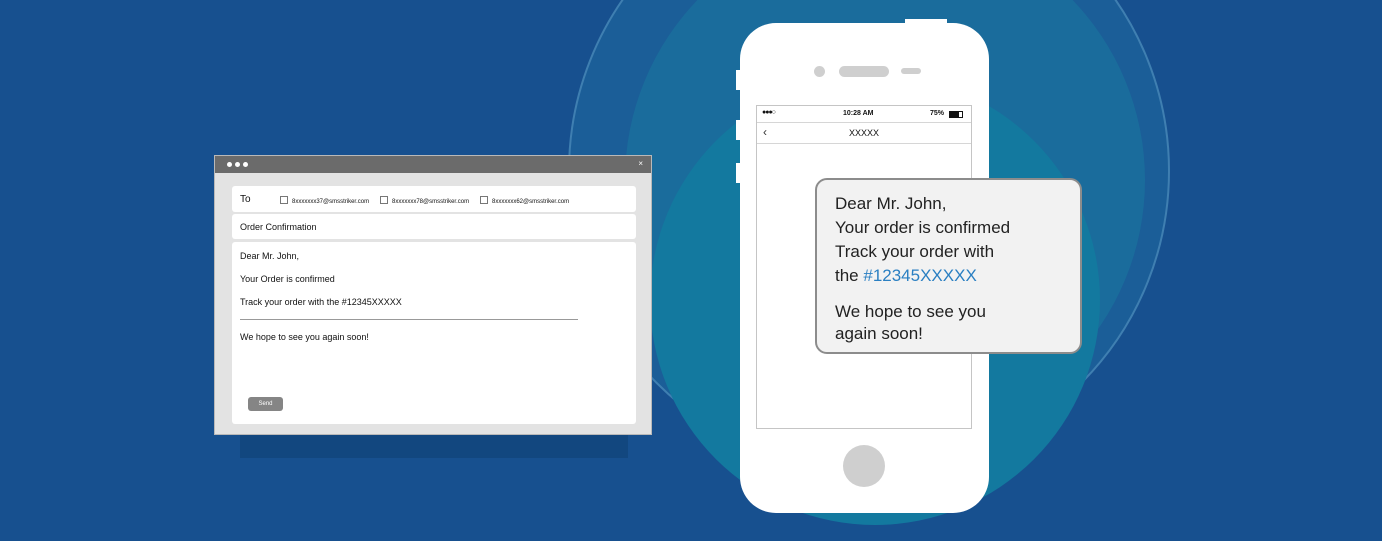 The image size is (1382, 541). I want to click on home-button, so click(864, 466).